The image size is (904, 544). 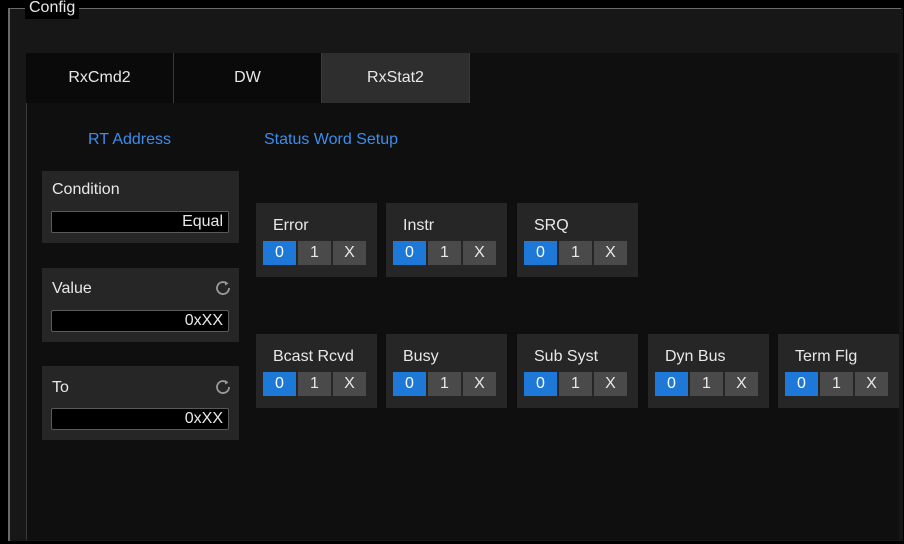 What do you see at coordinates (86, 189) in the screenshot?
I see `condition-label: Condition` at bounding box center [86, 189].